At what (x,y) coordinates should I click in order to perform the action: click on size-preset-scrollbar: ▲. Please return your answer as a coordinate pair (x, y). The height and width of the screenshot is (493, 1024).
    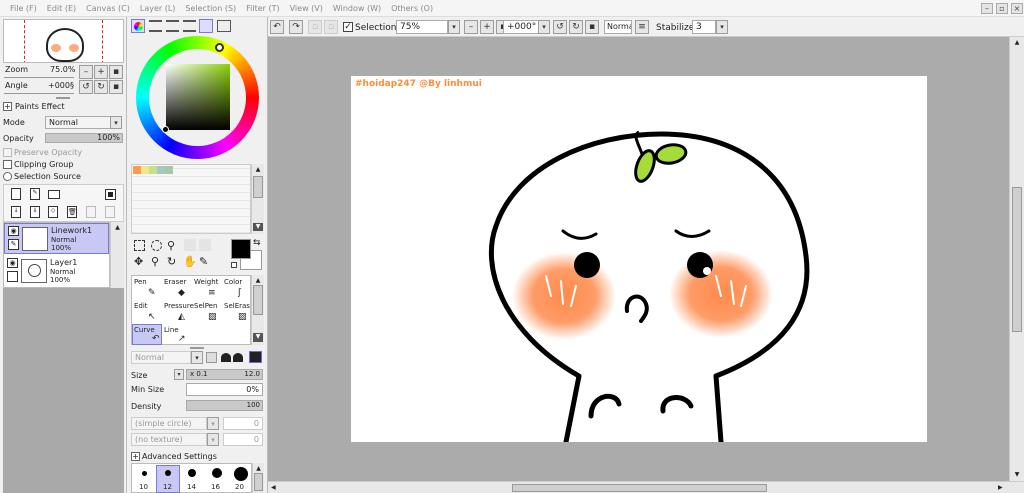
    Looking at the image, I should click on (258, 478).